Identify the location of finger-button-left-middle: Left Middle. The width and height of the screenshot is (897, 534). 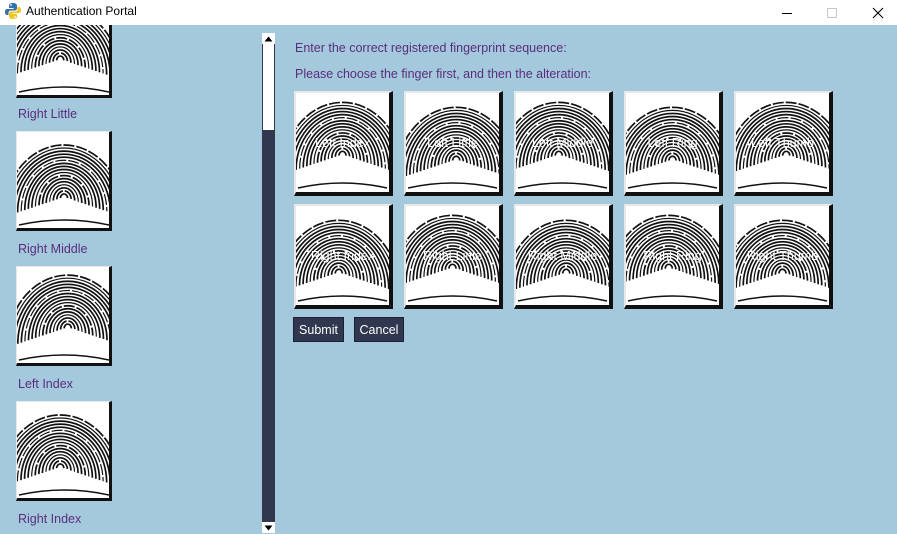
(563, 143).